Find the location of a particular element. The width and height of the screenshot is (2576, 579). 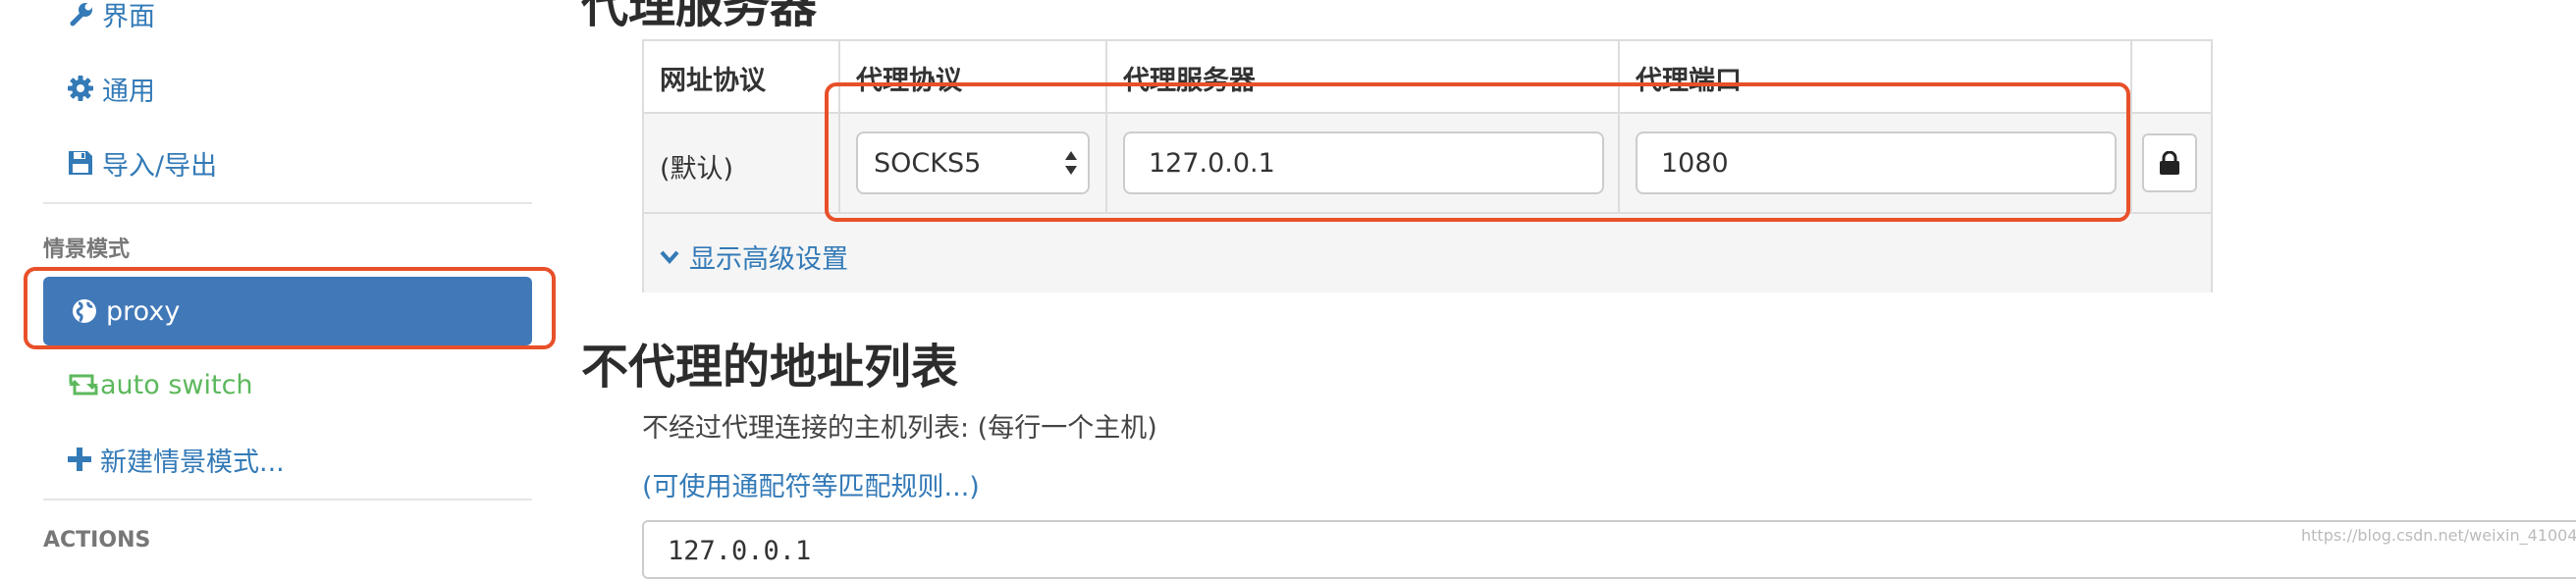

sidebar-item-proxy: proxy is located at coordinates (287, 311).